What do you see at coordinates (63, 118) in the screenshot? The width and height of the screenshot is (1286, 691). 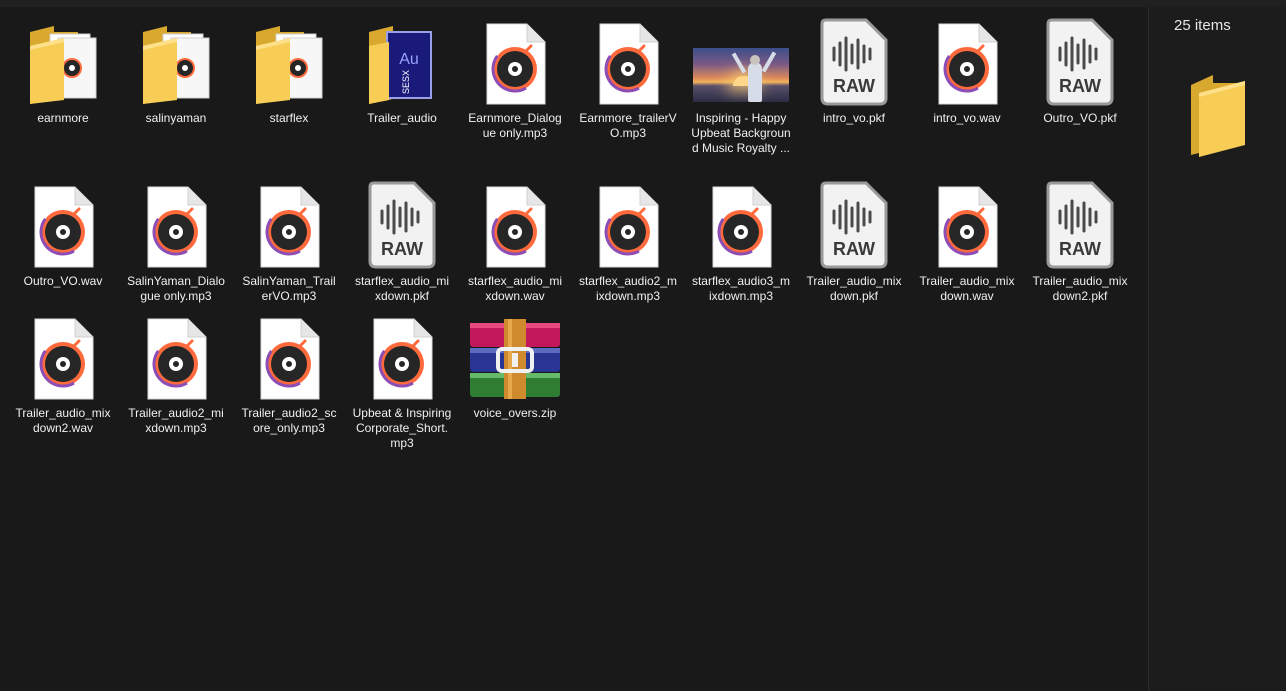 I see `file-name-label: earnmore` at bounding box center [63, 118].